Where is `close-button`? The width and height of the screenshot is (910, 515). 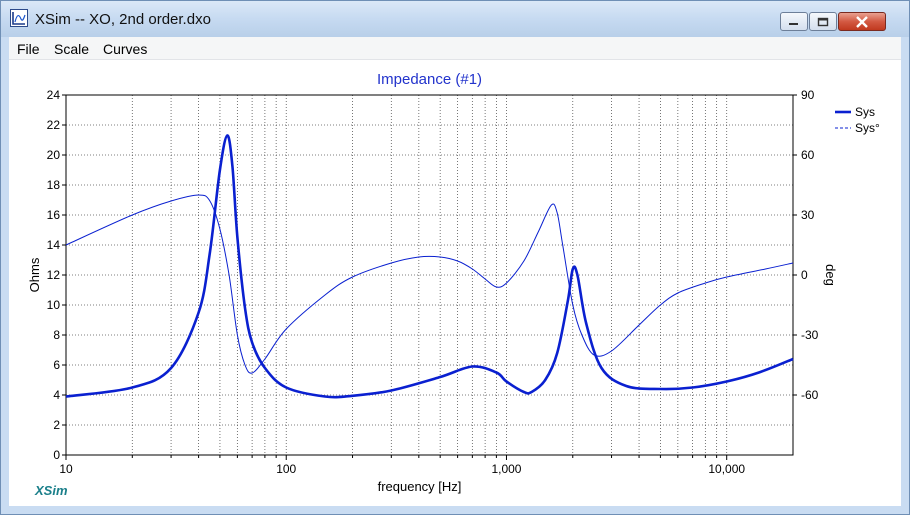
close-button is located at coordinates (862, 21).